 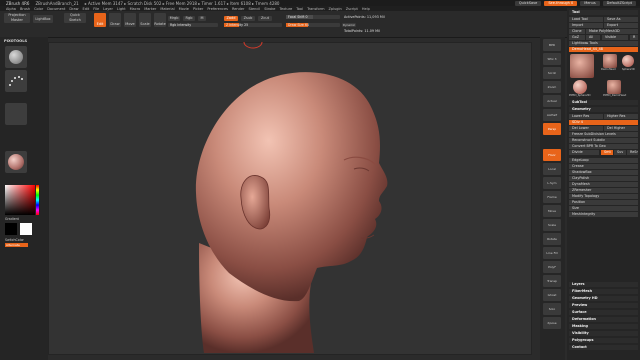 What do you see at coordinates (603, 326) in the screenshot?
I see `masking-section: Masking` at bounding box center [603, 326].